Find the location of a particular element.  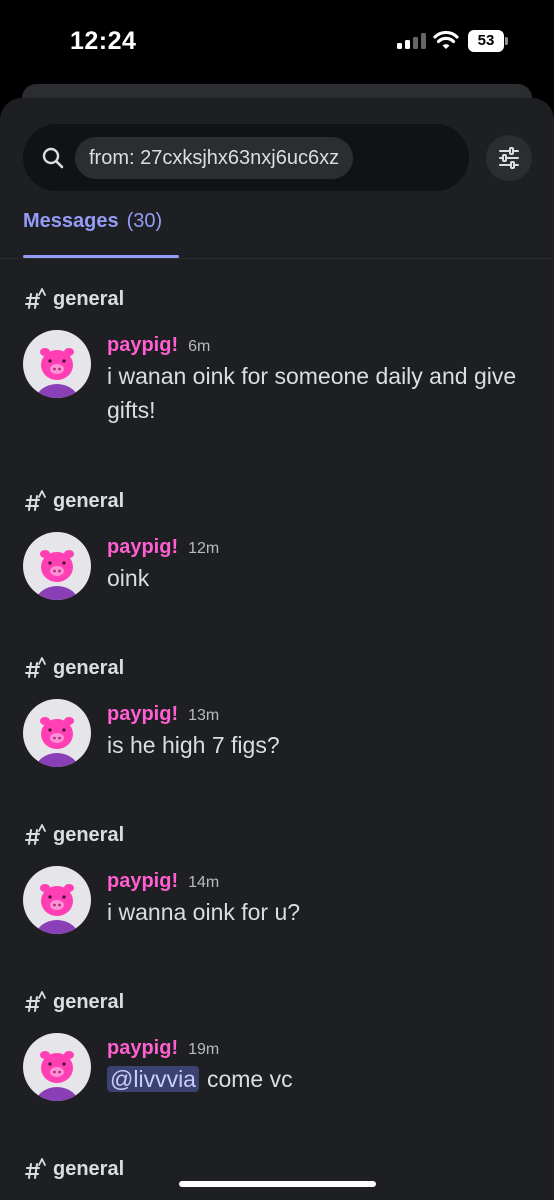

timestamp: 14m is located at coordinates (204, 882).